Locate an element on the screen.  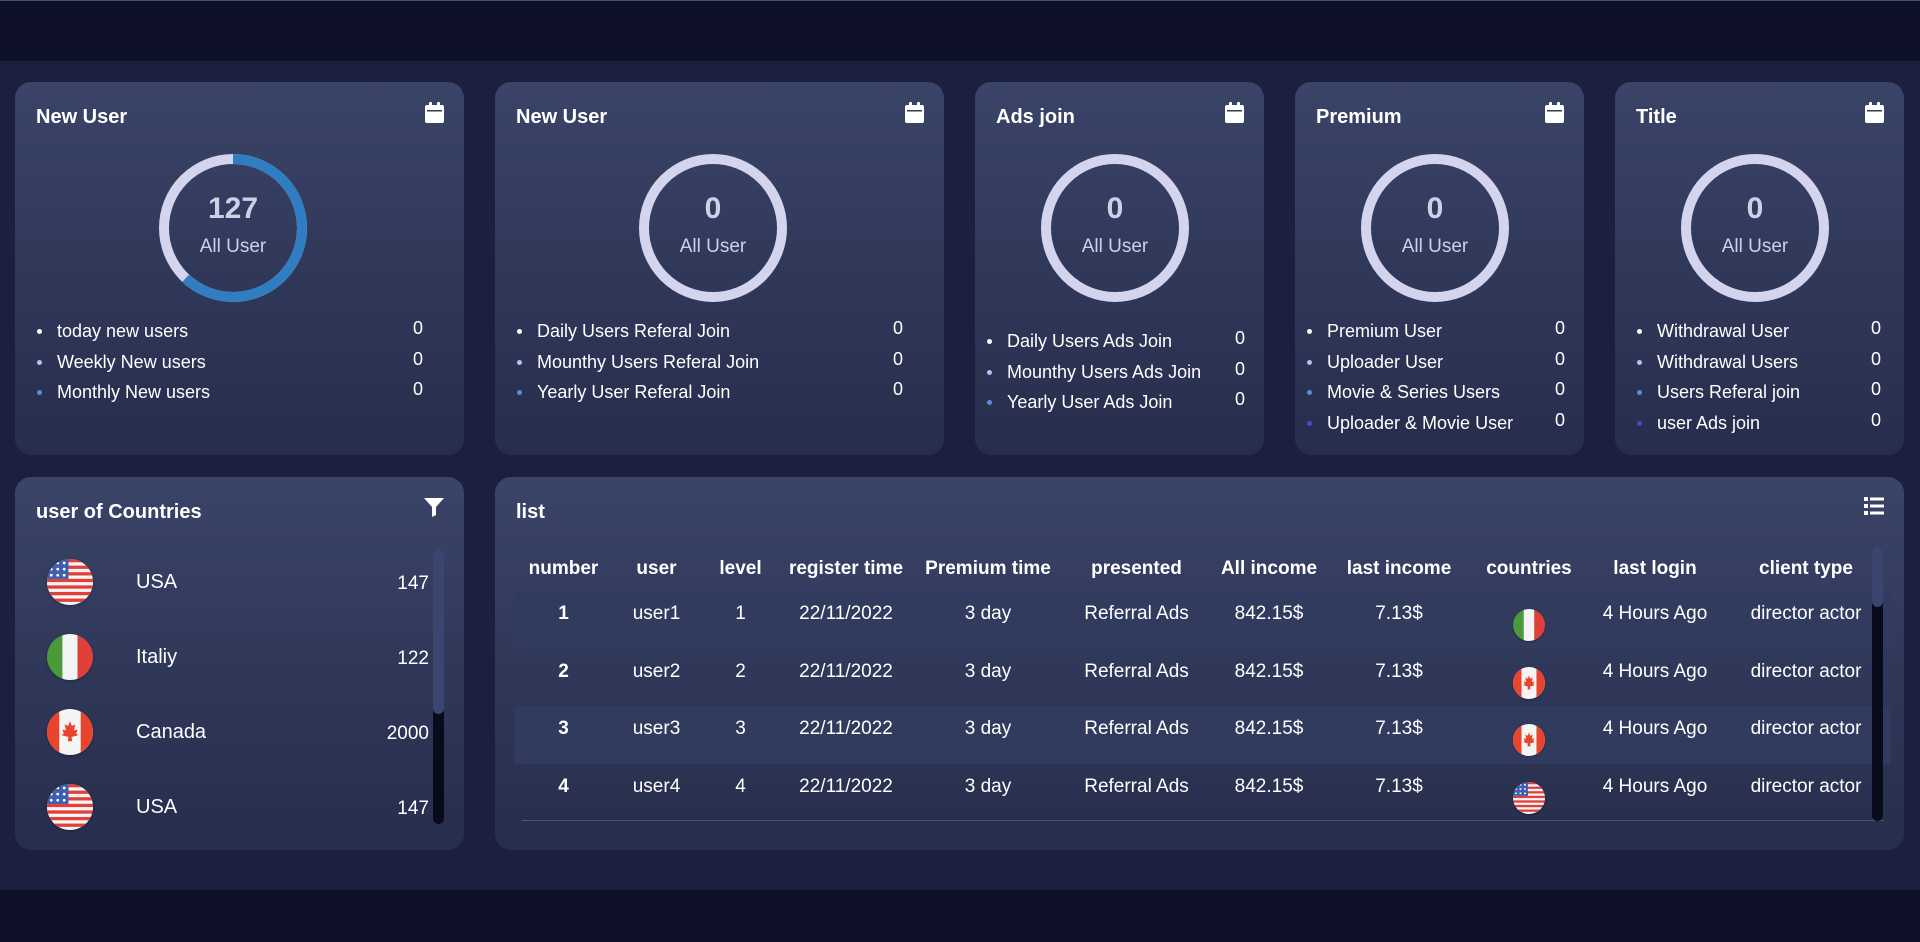
filter-icon is located at coordinates (434, 507).